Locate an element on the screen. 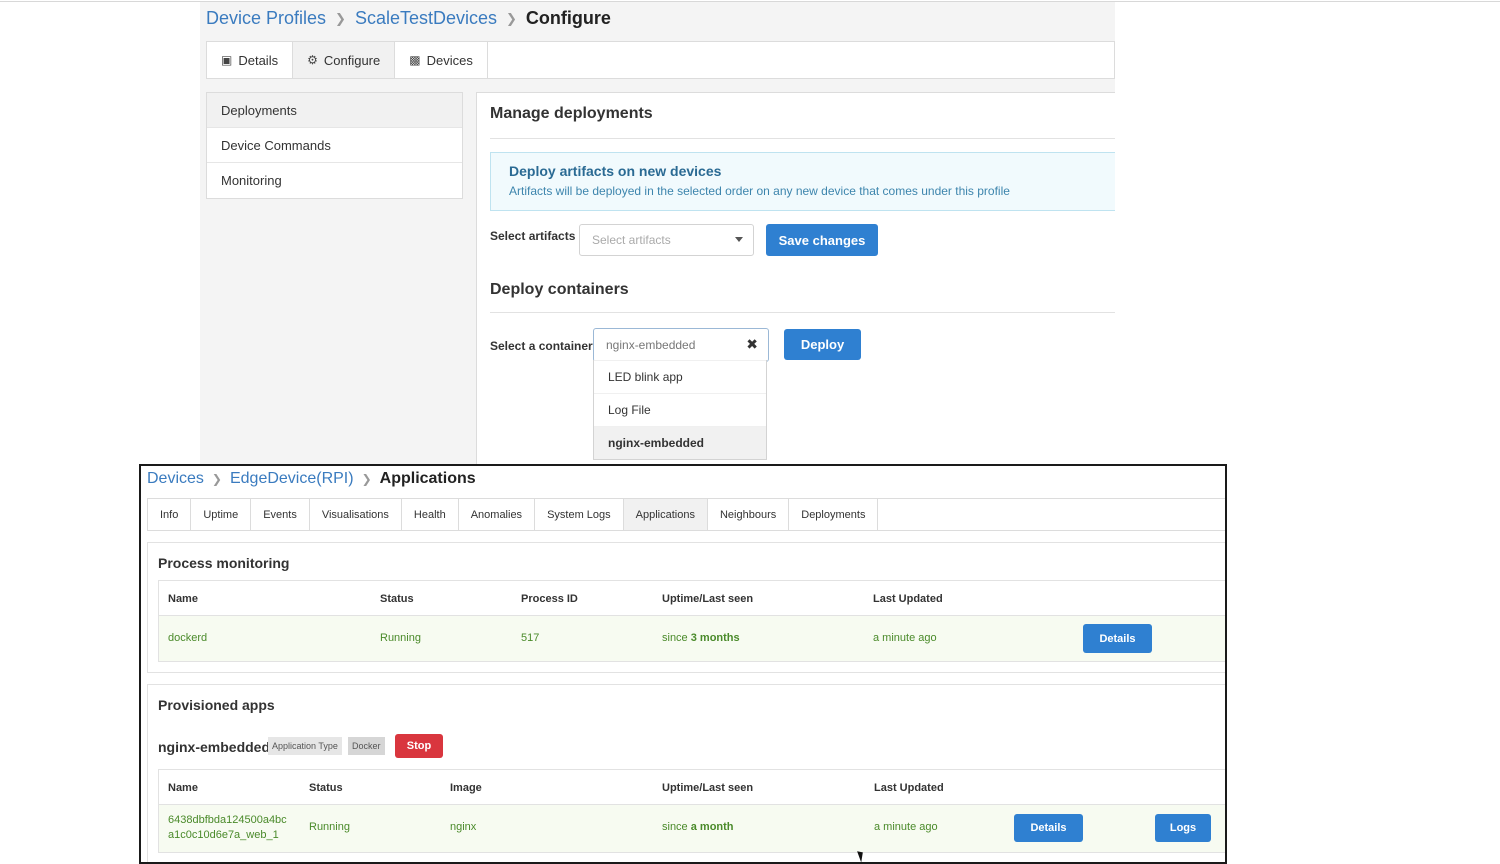 The image size is (1500, 864). page-title: Configure is located at coordinates (568, 18).